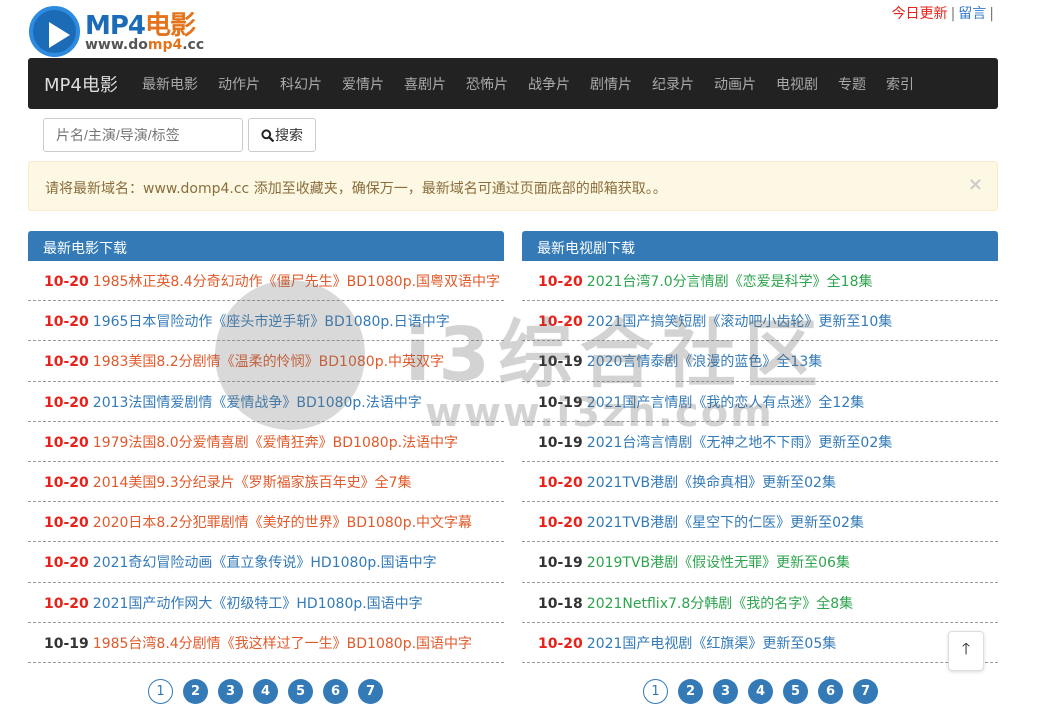 Image resolution: width=1045 pixels, height=721 pixels. I want to click on list-item: 10-20 2021台湾7.0分言情剧《恋爱是科学》全18集, so click(760, 281).